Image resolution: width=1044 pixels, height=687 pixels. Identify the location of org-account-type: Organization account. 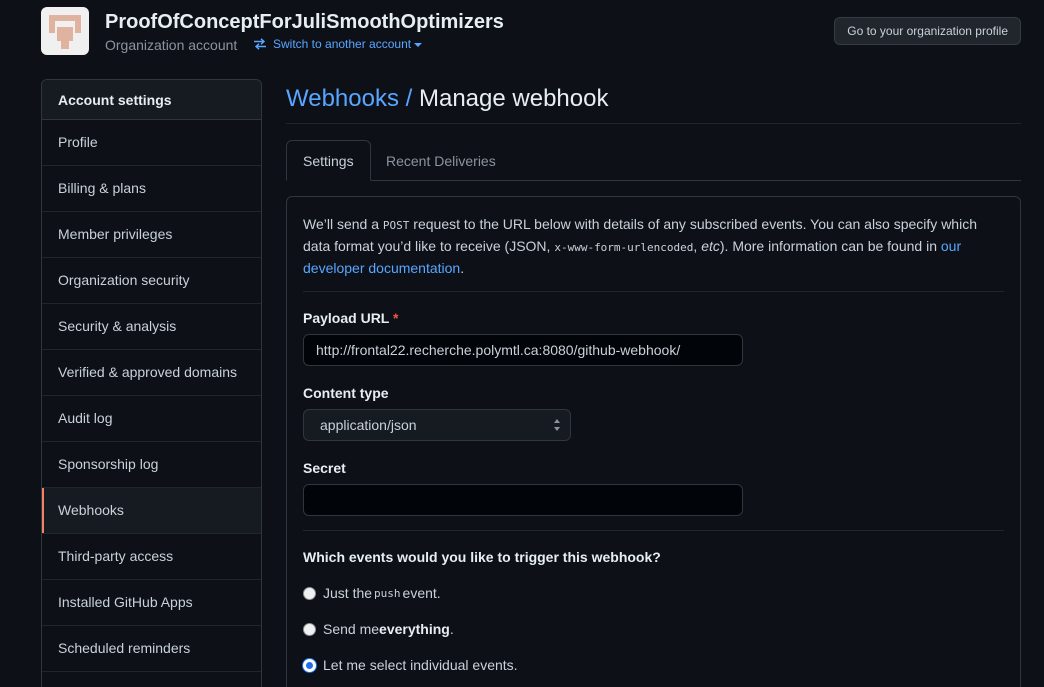
(171, 45).